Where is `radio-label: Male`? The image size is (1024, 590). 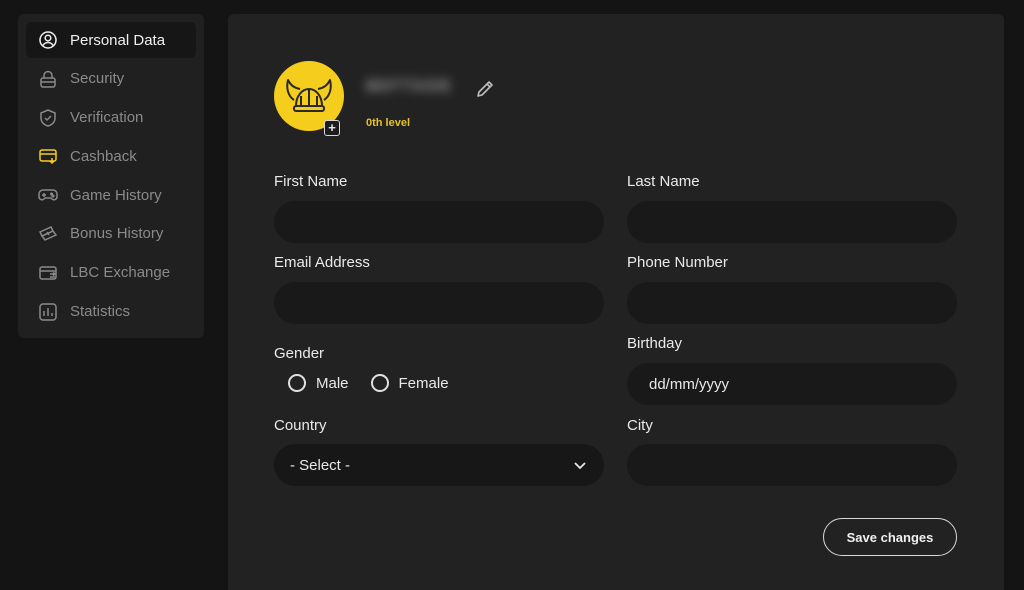 radio-label: Male is located at coordinates (332, 383).